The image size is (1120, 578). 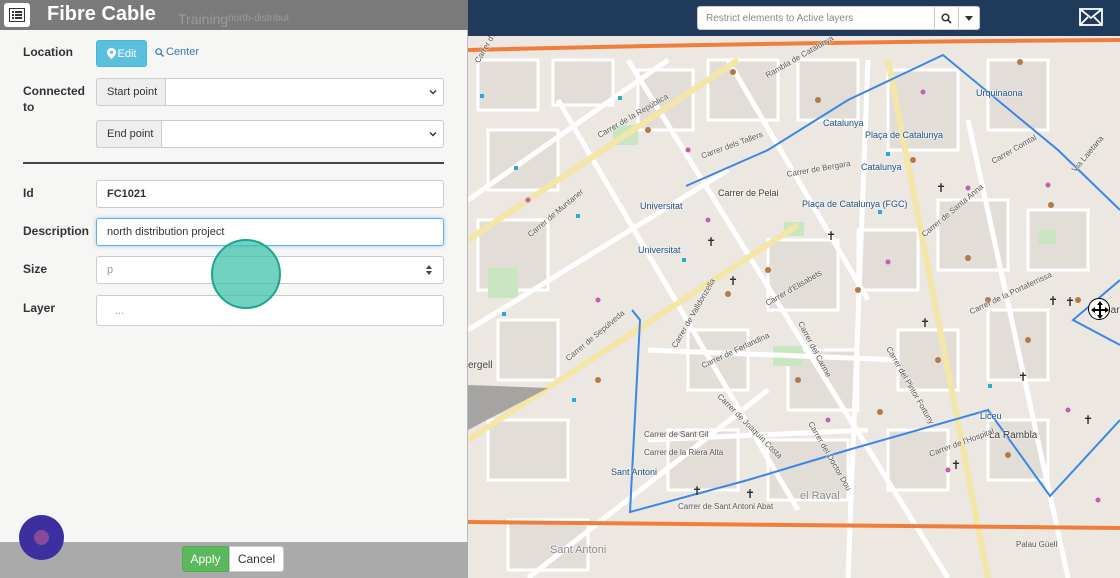 What do you see at coordinates (110, 270) in the screenshot?
I see `size-placeholder: p` at bounding box center [110, 270].